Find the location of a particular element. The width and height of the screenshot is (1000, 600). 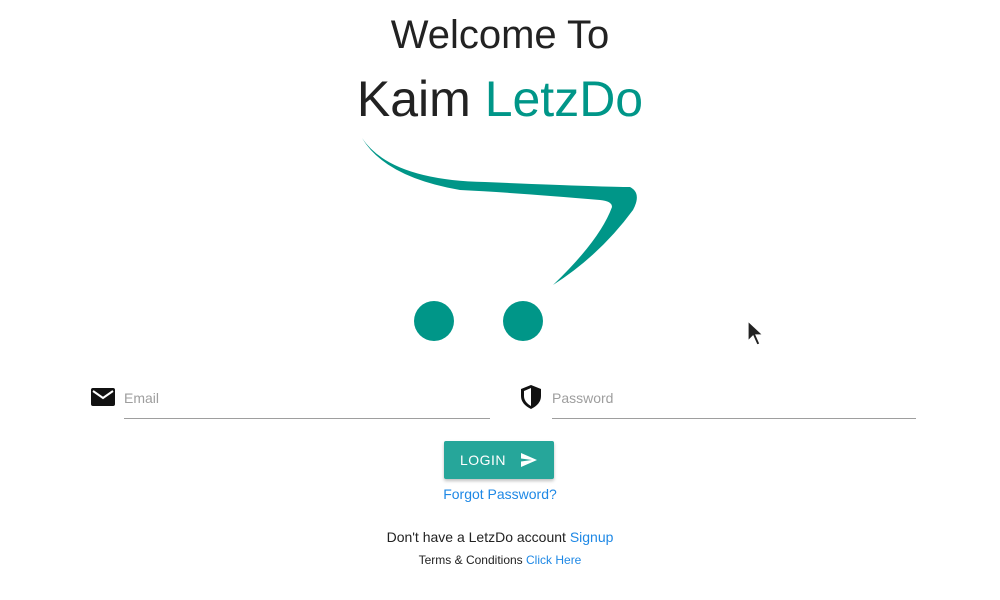

email-input is located at coordinates (307, 398).